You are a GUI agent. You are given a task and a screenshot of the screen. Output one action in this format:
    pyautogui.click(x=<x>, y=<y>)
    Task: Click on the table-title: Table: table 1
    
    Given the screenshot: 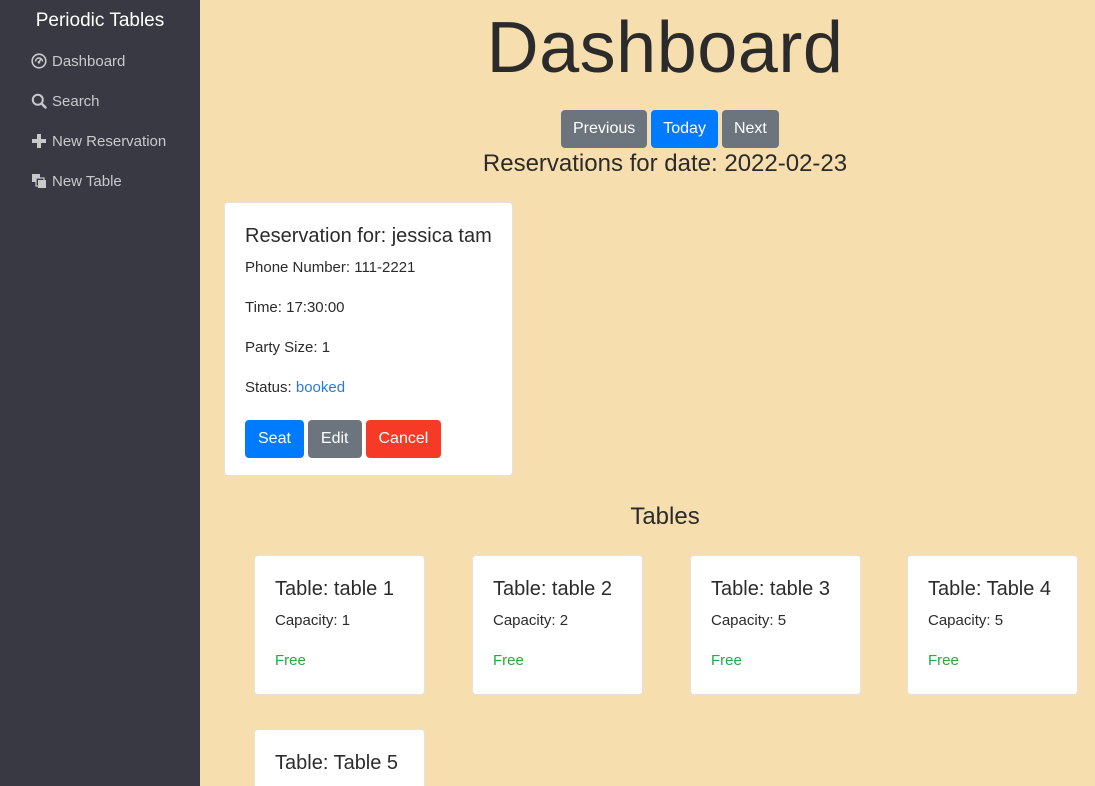 What is the action you would take?
    pyautogui.click(x=334, y=589)
    